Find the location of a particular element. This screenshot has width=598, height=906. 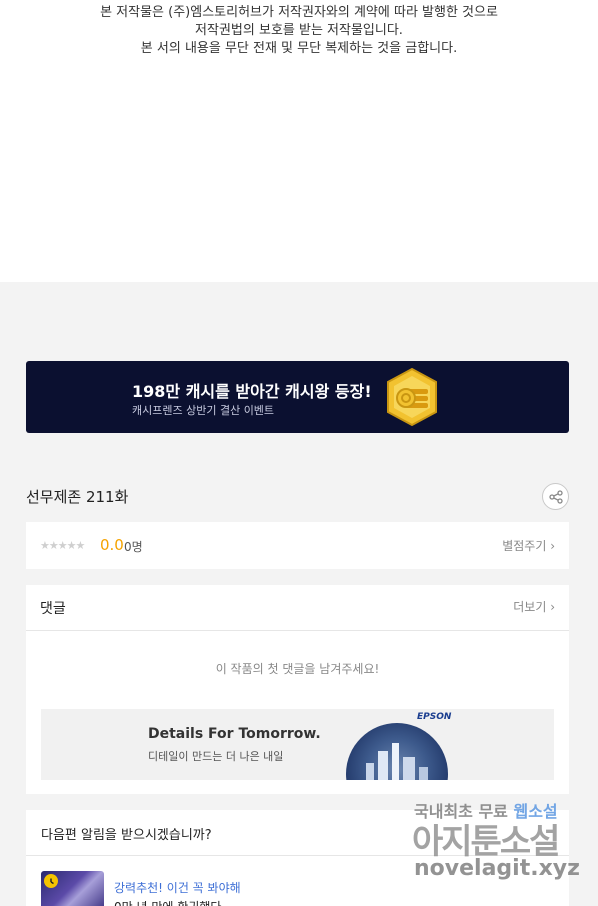

banner-subtitle: 캐시프렌즈 상반기 결산 이벤트 is located at coordinates (203, 410).